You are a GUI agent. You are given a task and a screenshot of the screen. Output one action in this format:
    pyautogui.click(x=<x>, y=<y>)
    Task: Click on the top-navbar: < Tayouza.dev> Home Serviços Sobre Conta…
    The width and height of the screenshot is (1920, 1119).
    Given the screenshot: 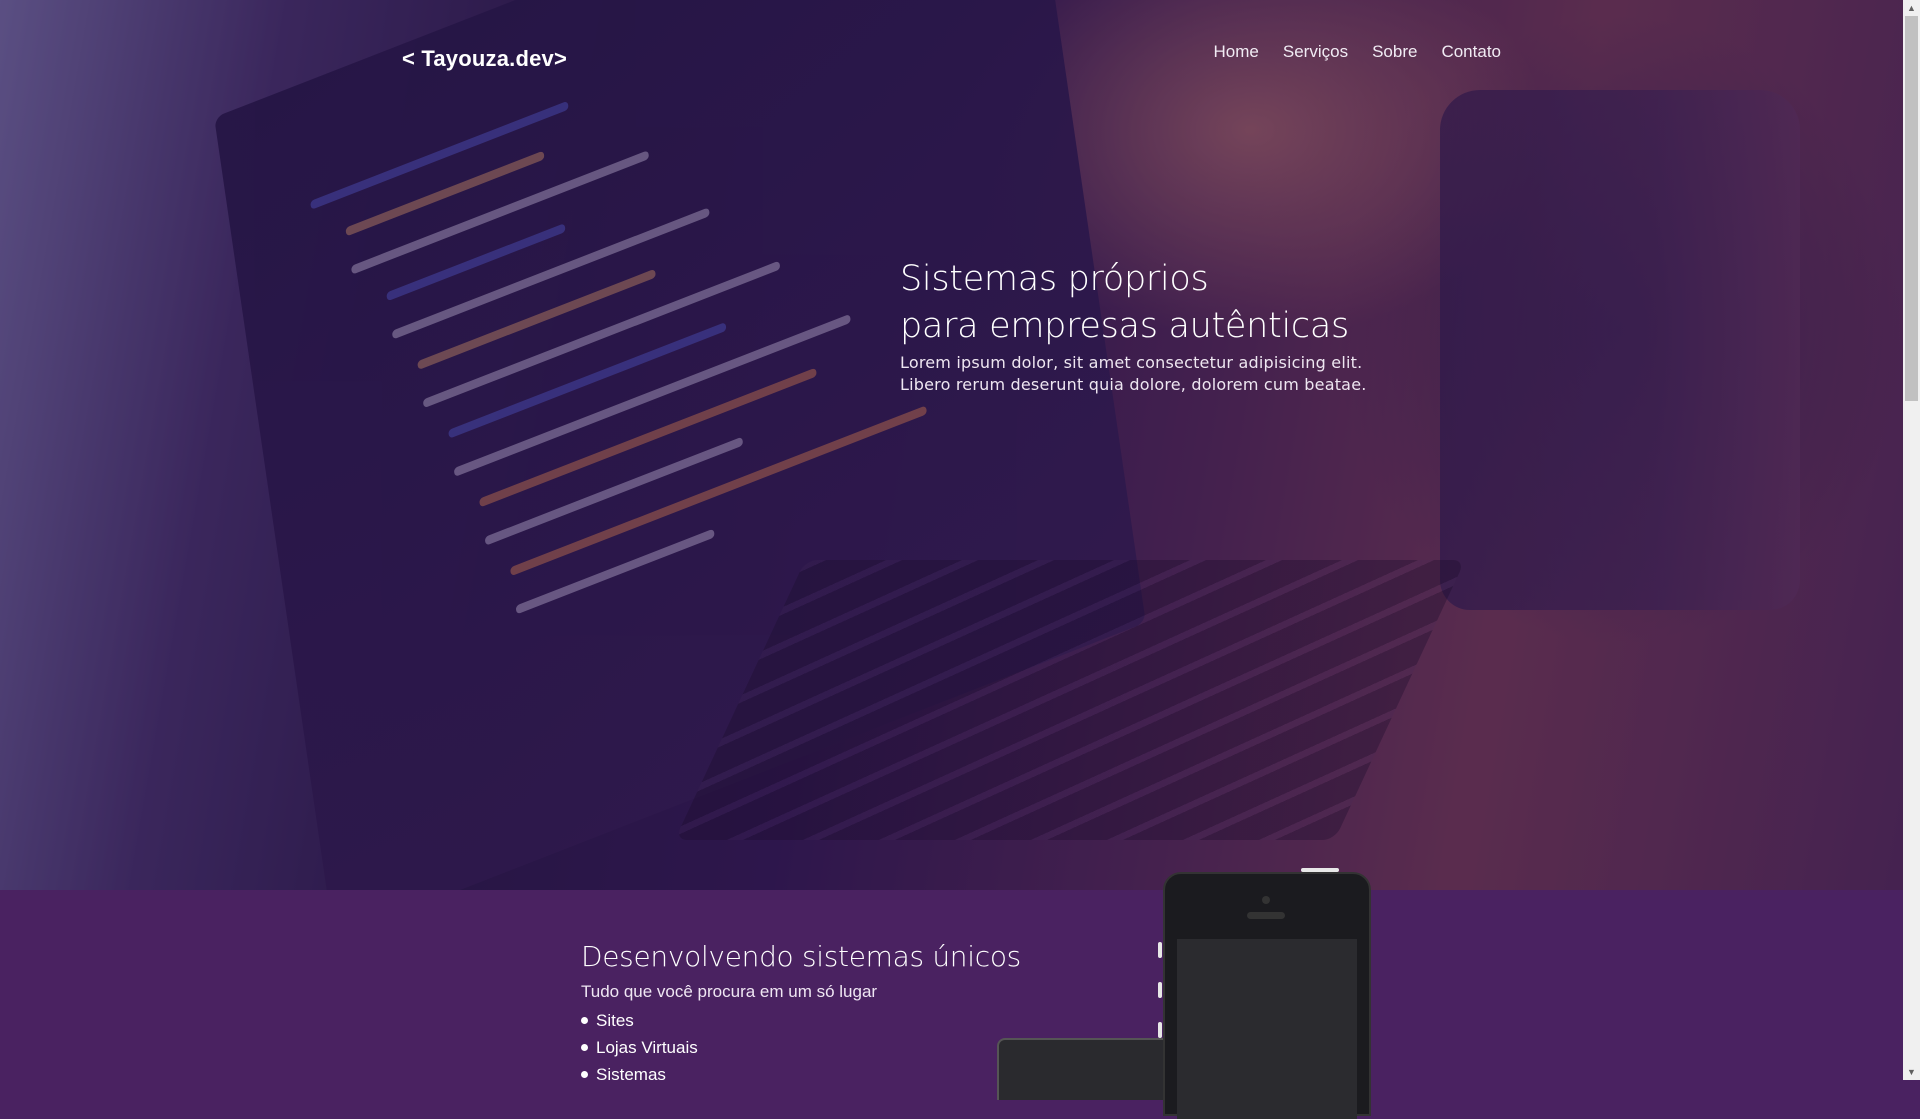 What is the action you would take?
    pyautogui.click(x=951, y=58)
    